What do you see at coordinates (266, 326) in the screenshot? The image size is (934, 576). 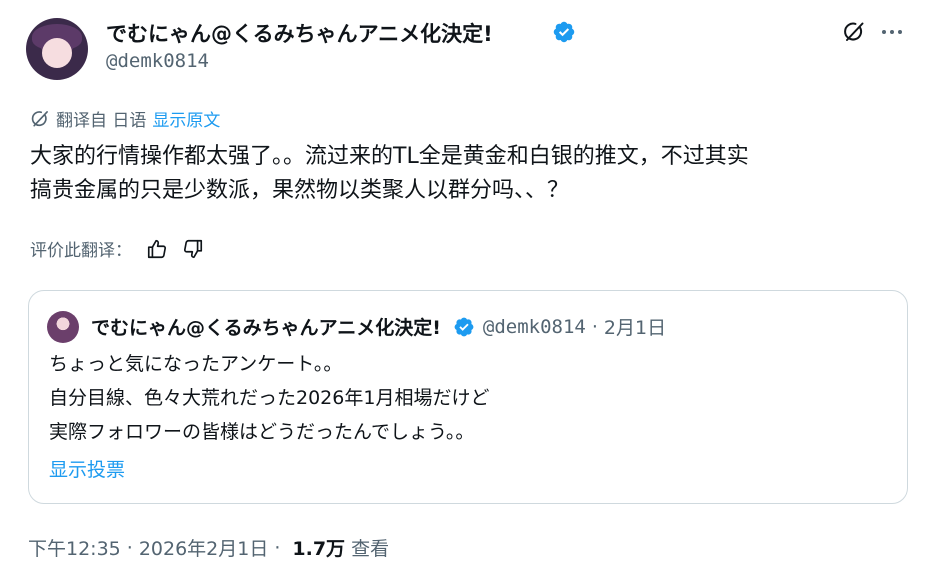 I see `quoted-author-display-name: でむにゃん@くるみちゃんアニメ化決定!` at bounding box center [266, 326].